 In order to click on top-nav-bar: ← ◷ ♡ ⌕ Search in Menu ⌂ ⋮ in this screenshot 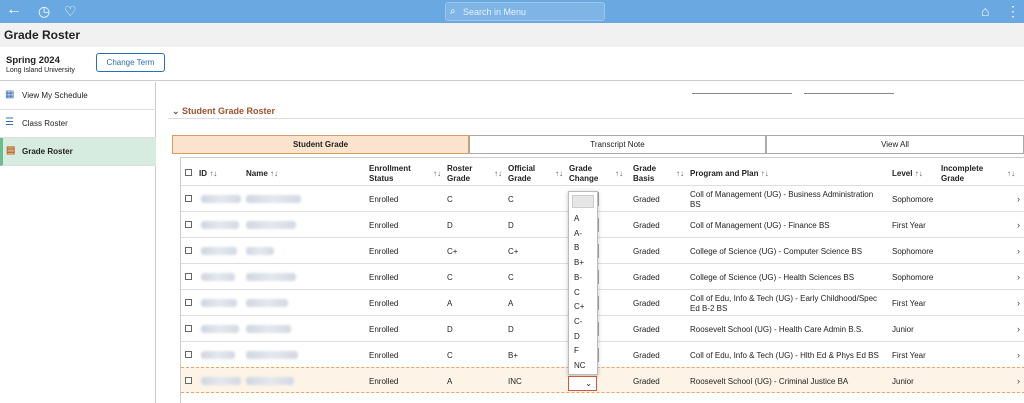, I will do `click(512, 11)`.